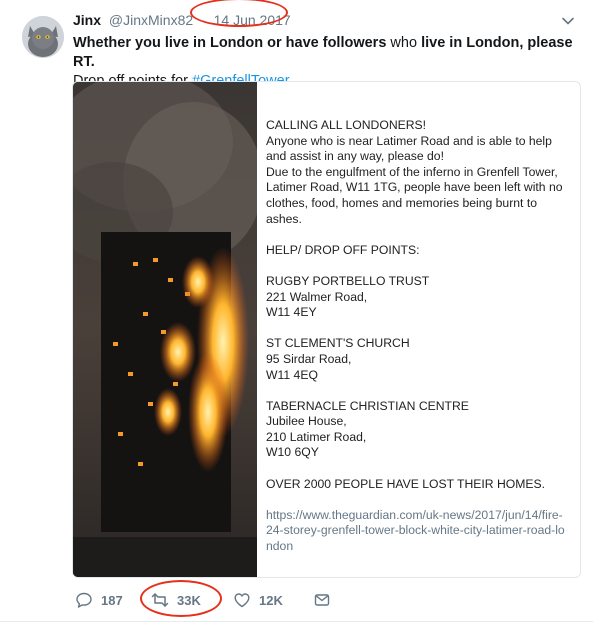  I want to click on drop-point-line: W11 4EY, so click(291, 312).